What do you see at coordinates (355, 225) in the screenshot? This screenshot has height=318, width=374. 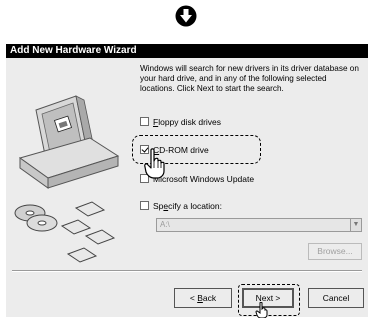 I see `chevron-down-icon: ▼` at bounding box center [355, 225].